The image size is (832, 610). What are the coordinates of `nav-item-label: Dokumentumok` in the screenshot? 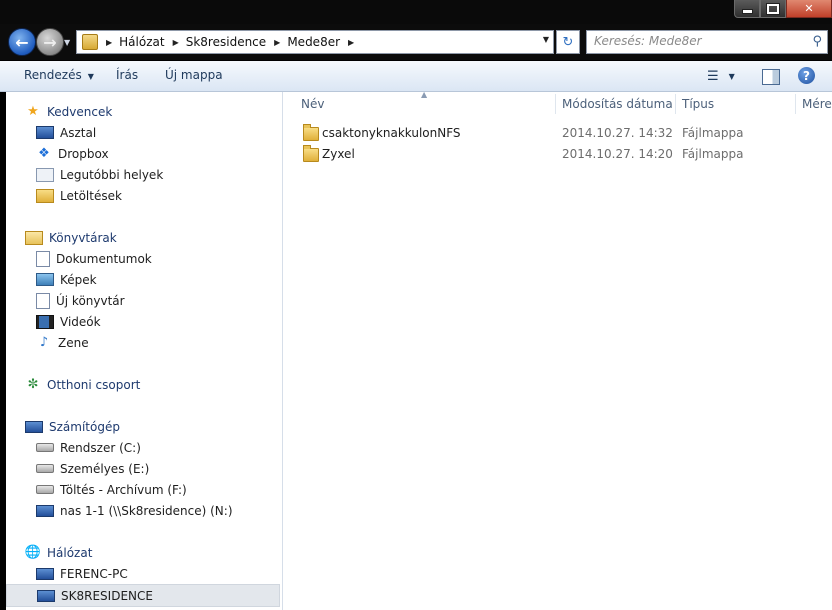 It's located at (104, 258).